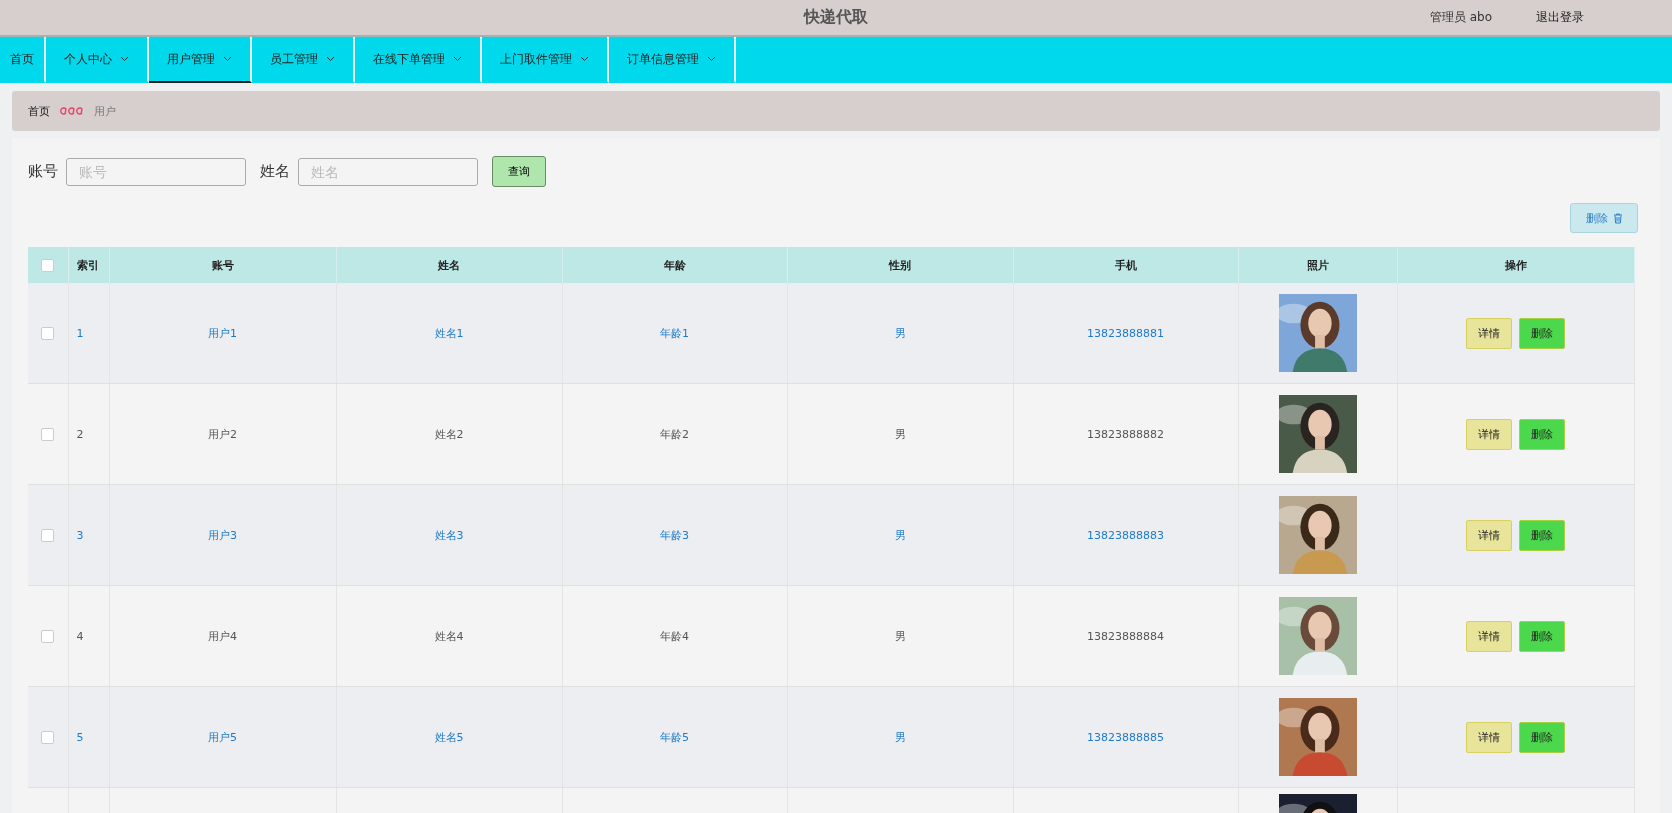  Describe the element at coordinates (1125, 737) in the screenshot. I see `table-cell: 13823888885` at that location.